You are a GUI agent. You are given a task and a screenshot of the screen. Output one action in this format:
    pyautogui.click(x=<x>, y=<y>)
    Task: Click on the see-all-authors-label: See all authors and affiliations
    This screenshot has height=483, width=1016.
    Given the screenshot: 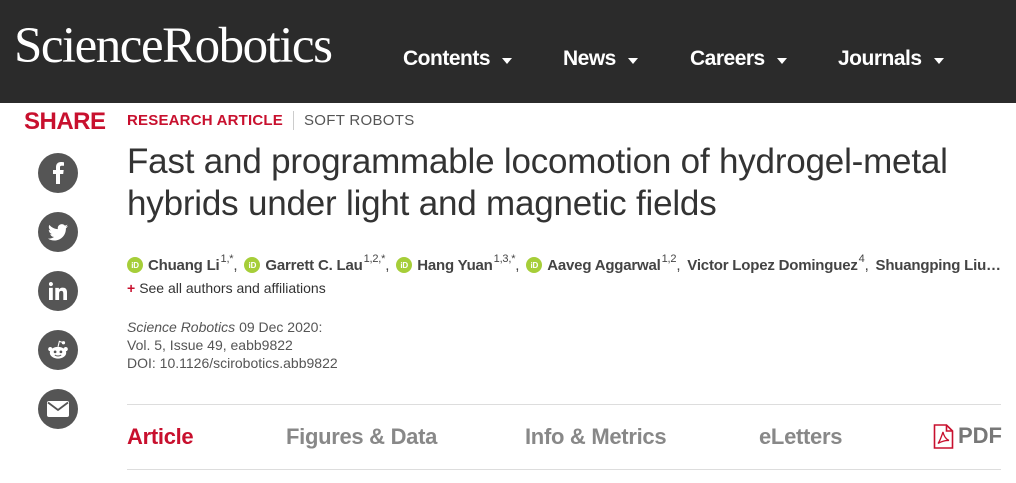 What is the action you would take?
    pyautogui.click(x=232, y=288)
    